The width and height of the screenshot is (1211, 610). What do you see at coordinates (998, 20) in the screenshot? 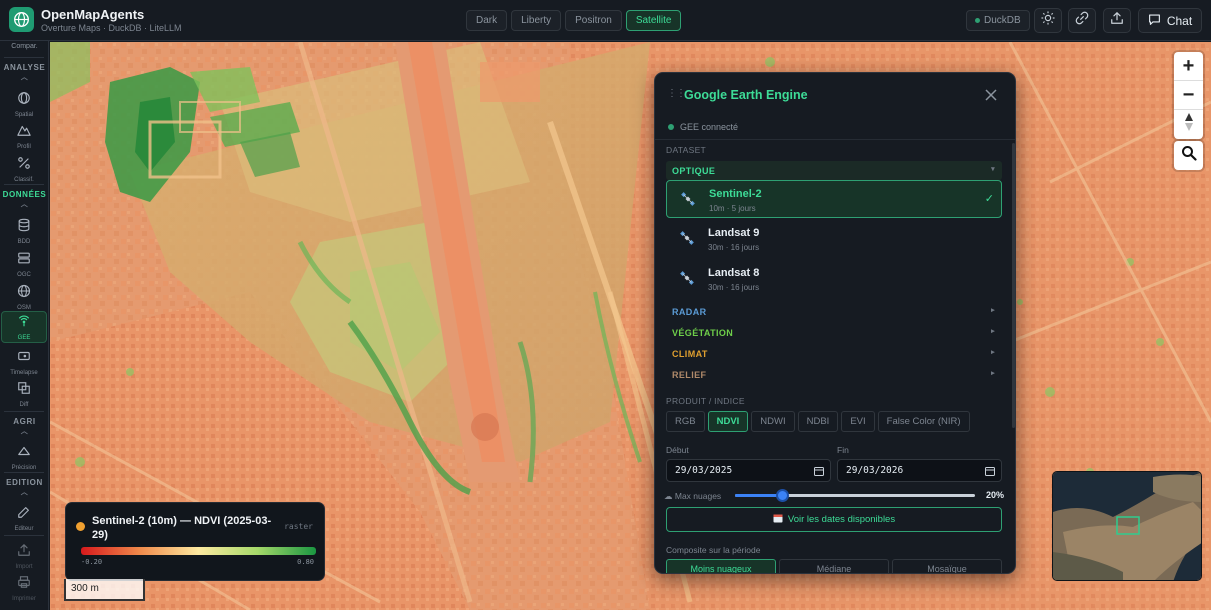
I see `duckdb-status-badge: DuckDB` at bounding box center [998, 20].